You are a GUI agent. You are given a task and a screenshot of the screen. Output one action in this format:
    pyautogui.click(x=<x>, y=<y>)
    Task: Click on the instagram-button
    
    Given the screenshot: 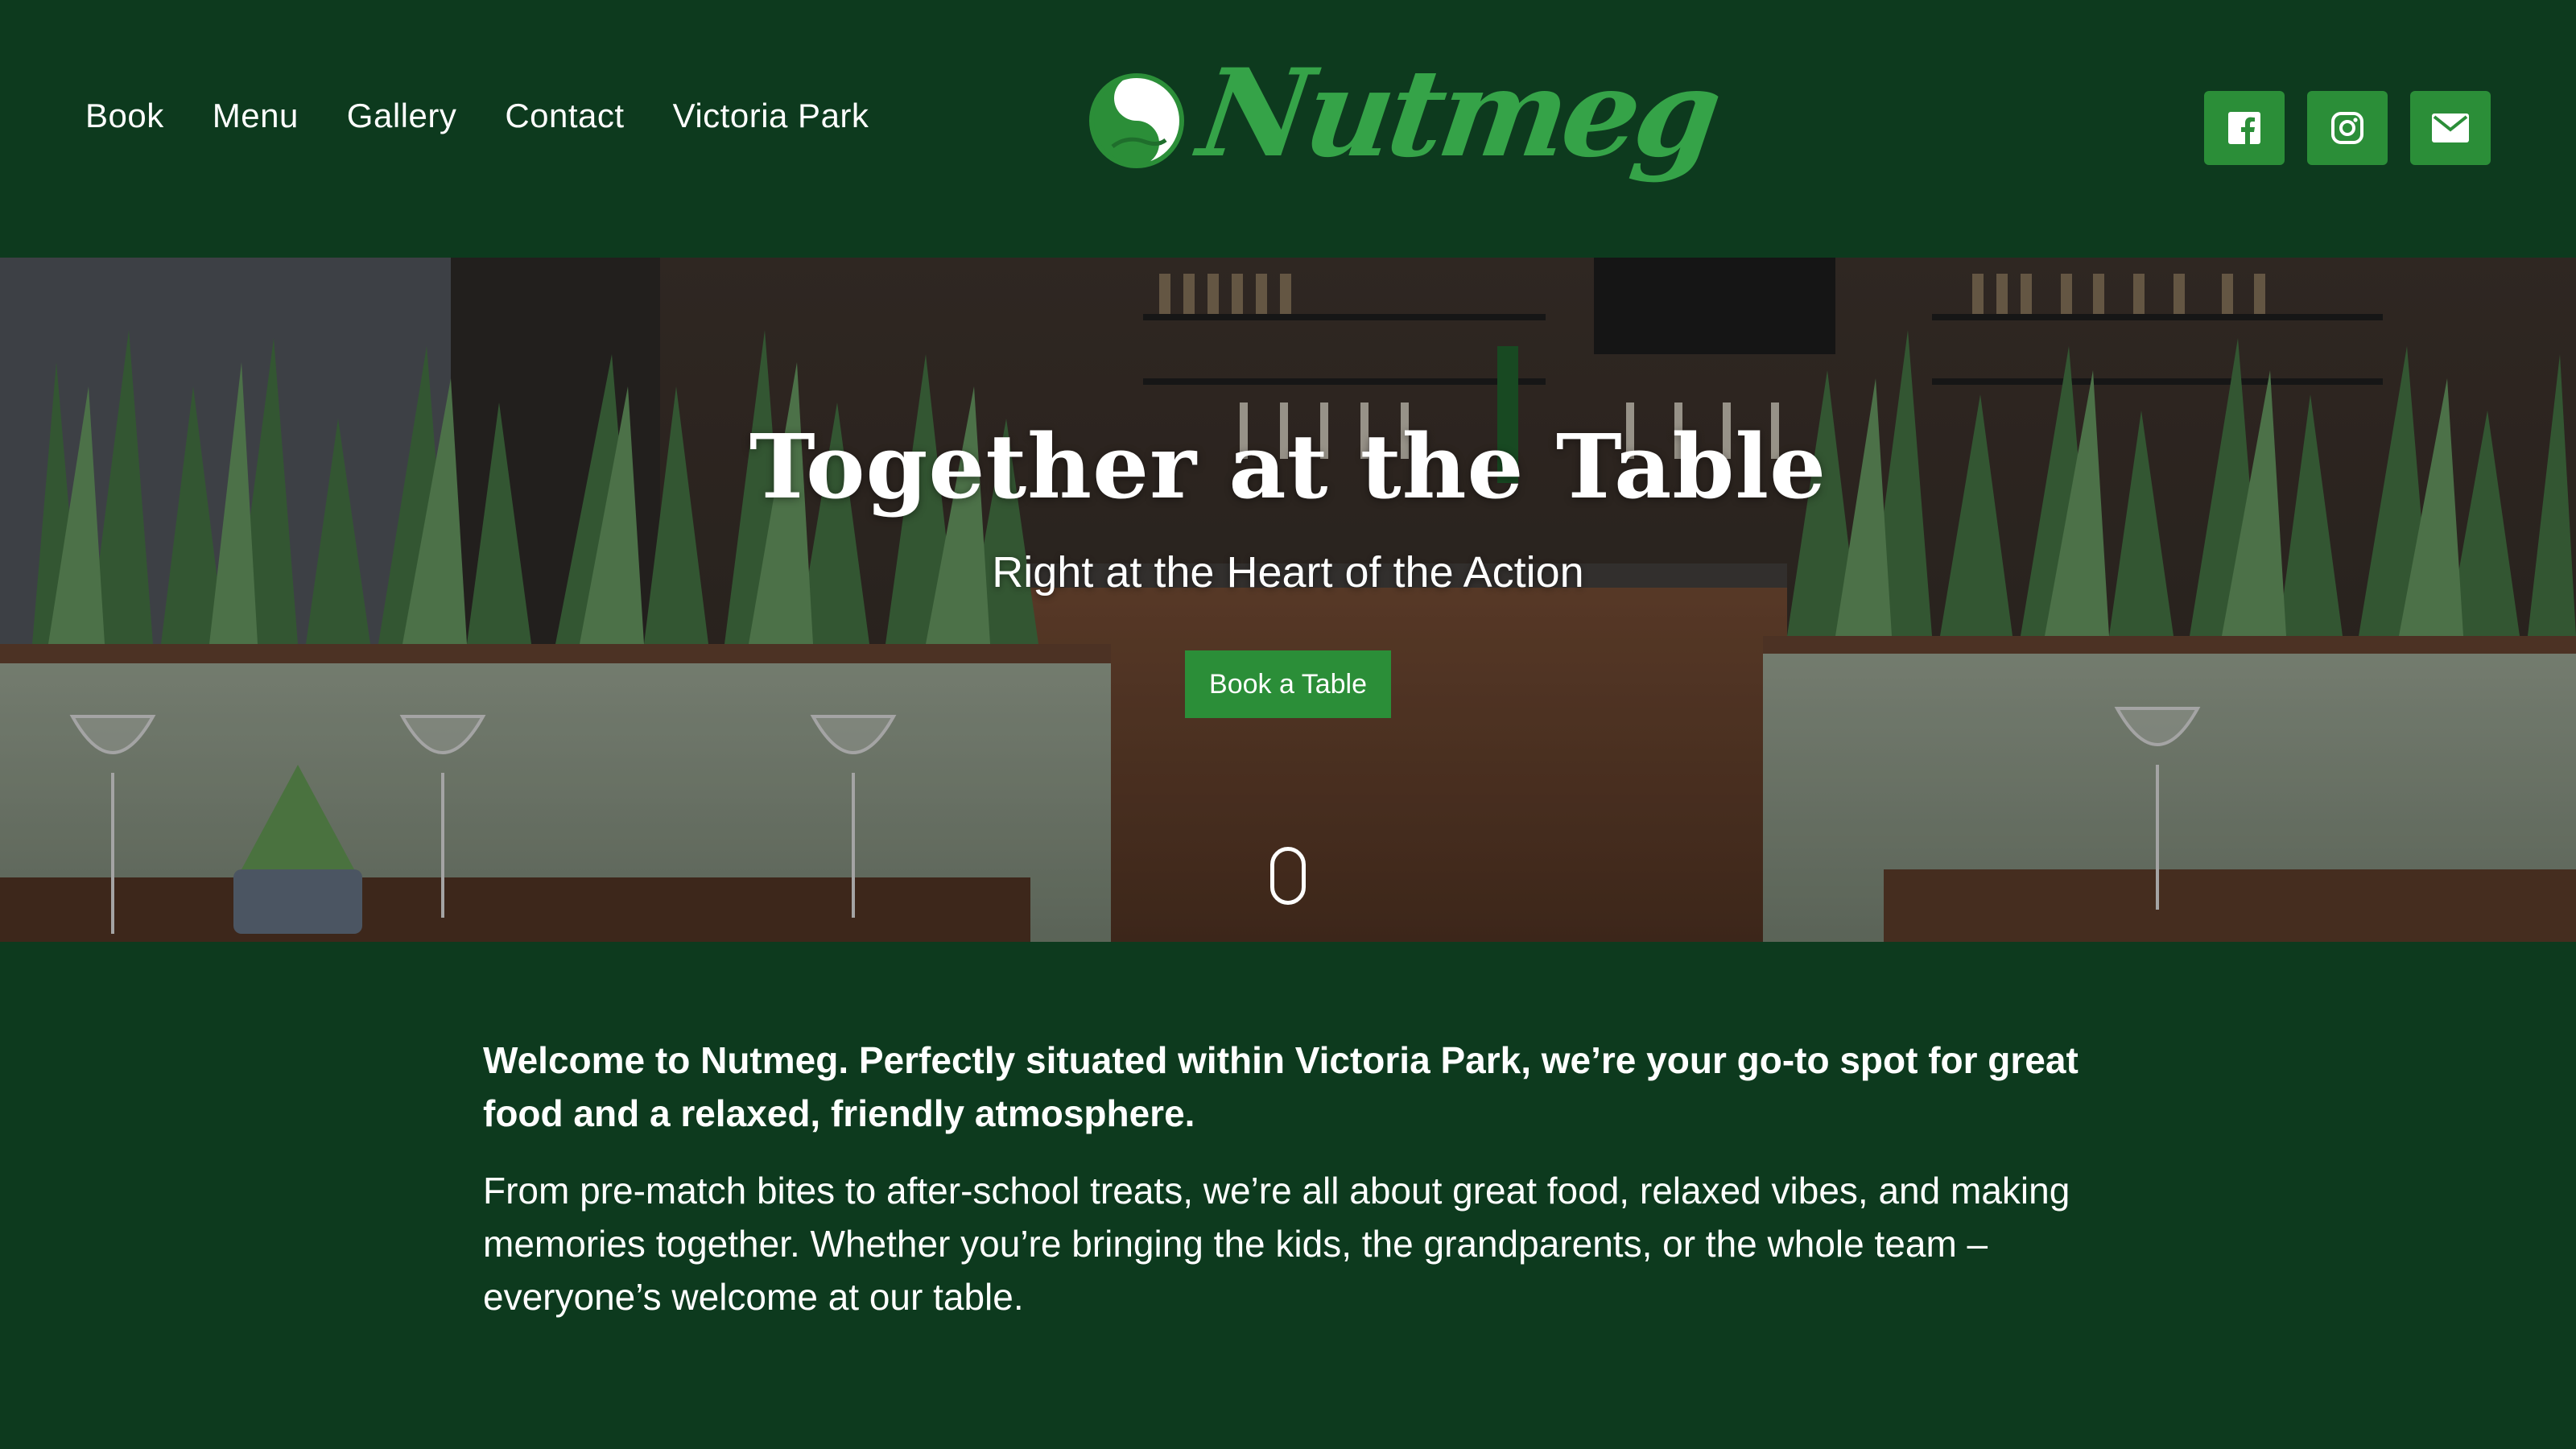 What is the action you would take?
    pyautogui.click(x=2347, y=128)
    